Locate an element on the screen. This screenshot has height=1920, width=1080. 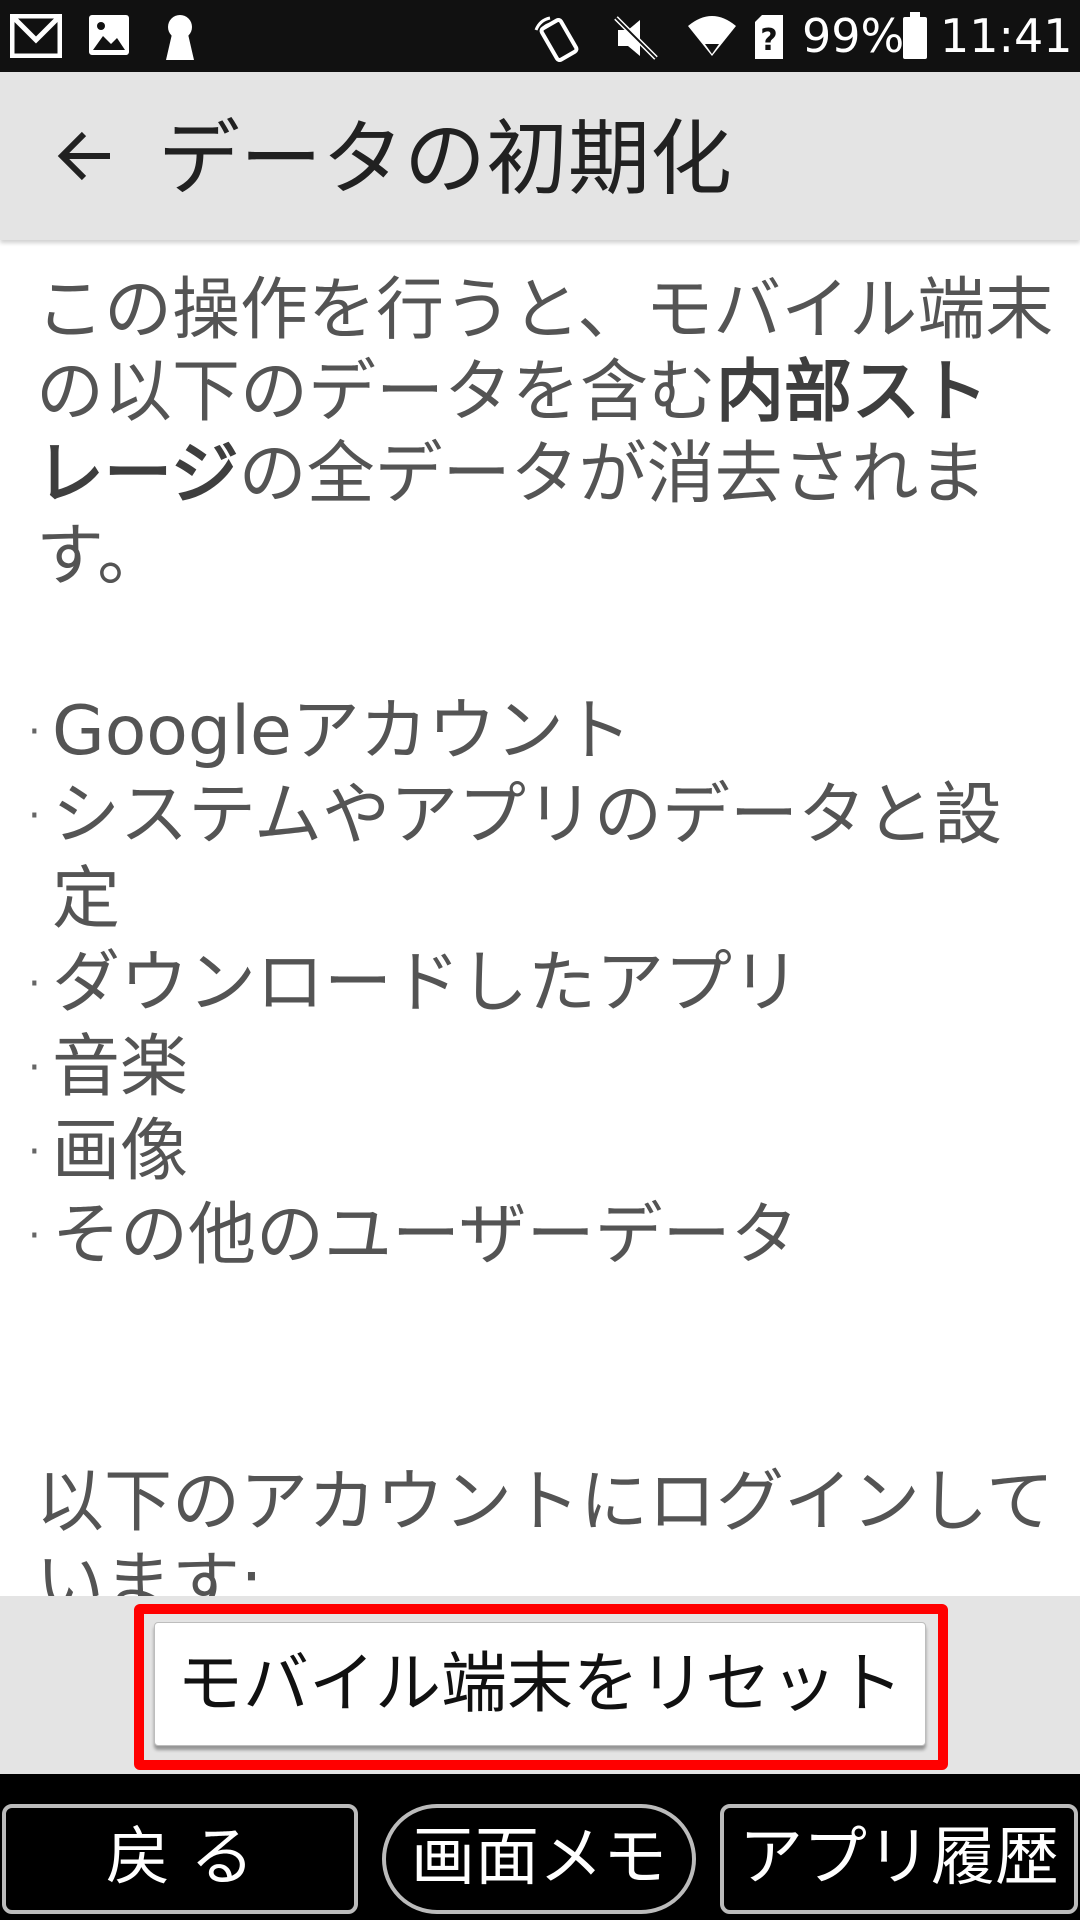
list-item: · システムやアプリのデータと設定 is located at coordinates (515, 857).